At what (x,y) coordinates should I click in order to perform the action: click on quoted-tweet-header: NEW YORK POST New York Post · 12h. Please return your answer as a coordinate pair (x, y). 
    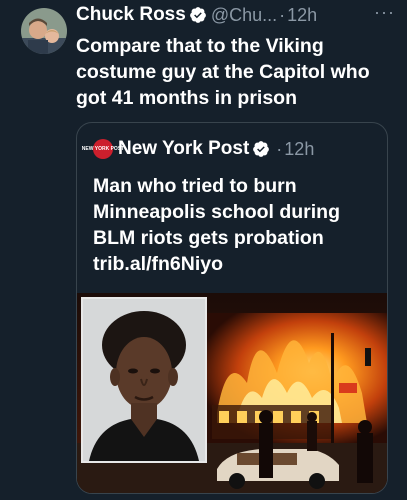
    Looking at the image, I should click on (198, 149).